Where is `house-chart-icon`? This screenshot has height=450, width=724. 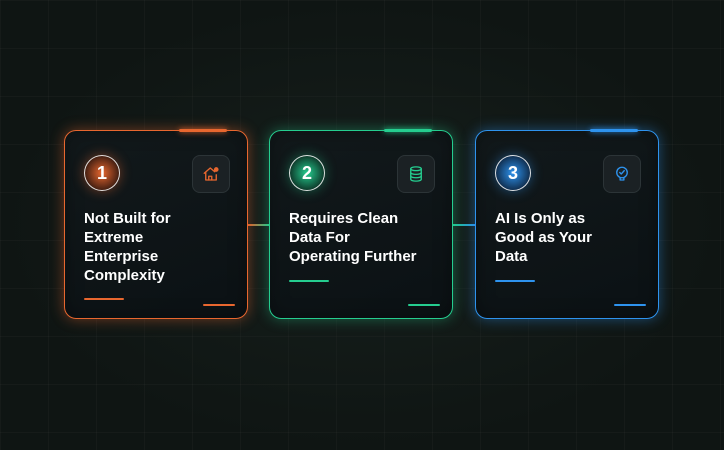
house-chart-icon is located at coordinates (211, 174).